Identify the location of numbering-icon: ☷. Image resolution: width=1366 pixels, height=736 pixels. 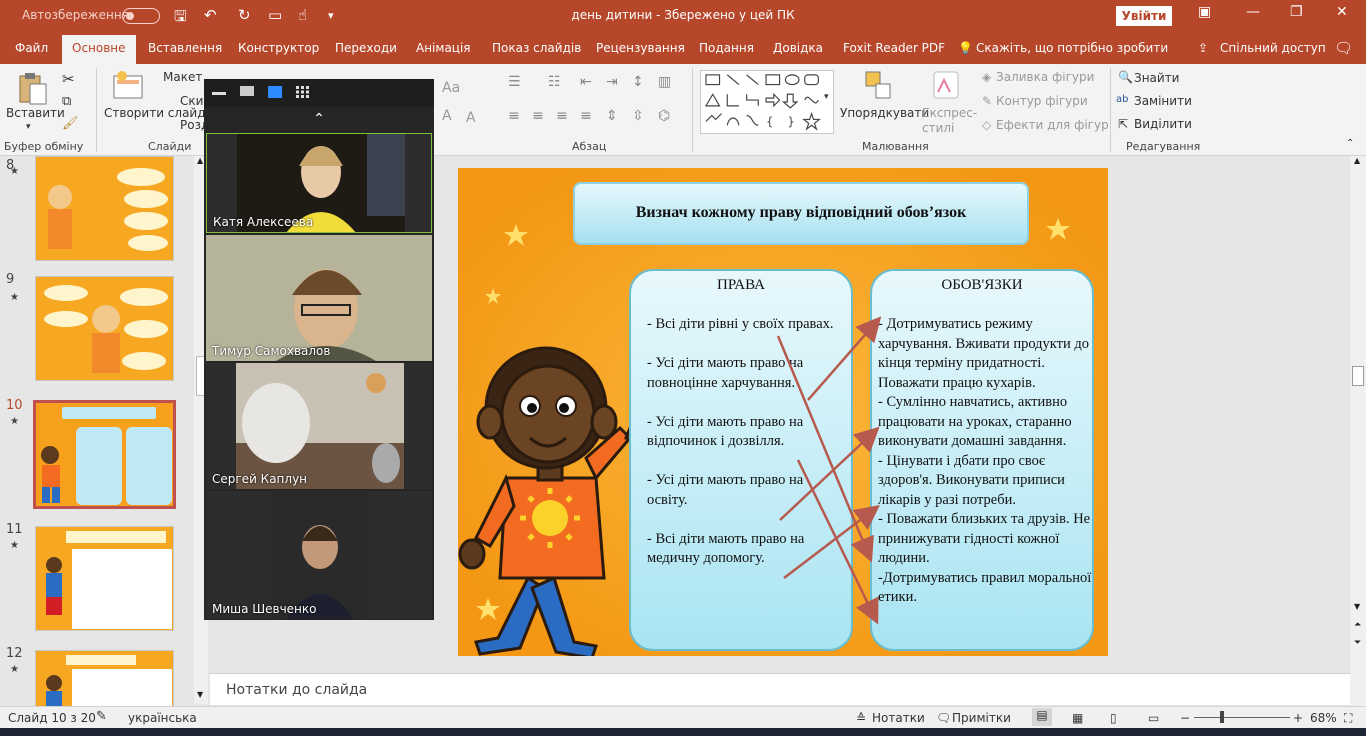
(554, 82).